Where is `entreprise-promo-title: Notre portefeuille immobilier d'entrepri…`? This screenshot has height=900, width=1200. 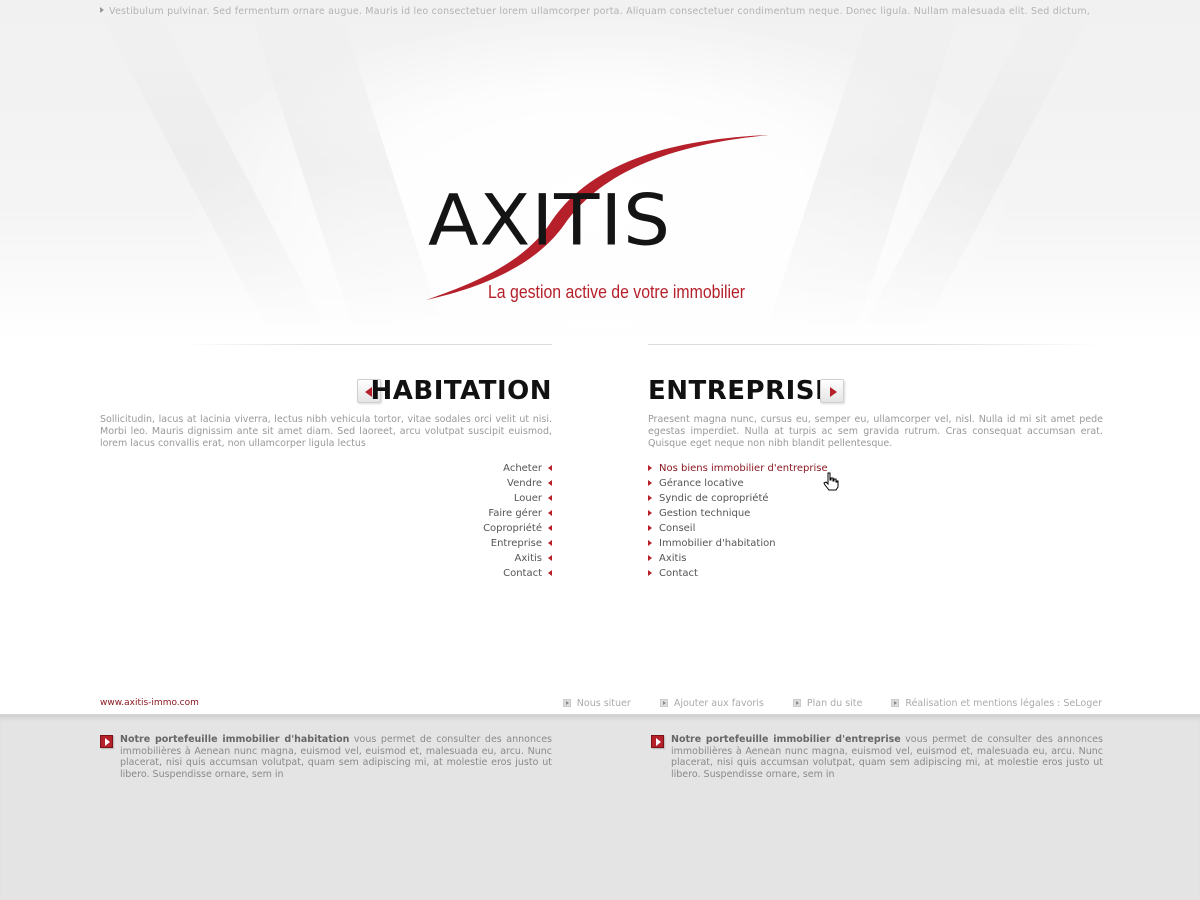 entreprise-promo-title: Notre portefeuille immobilier d'entrepri… is located at coordinates (786, 739).